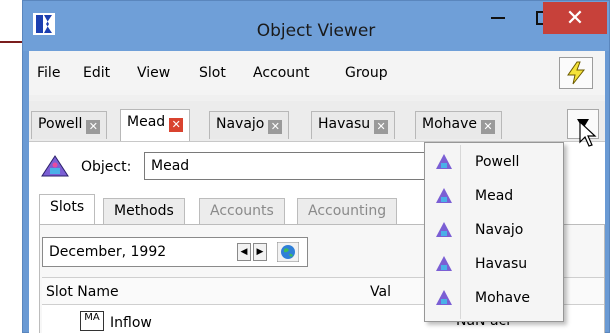 The image size is (610, 333). I want to click on tab-havasu: Havasu ✕, so click(353, 125).